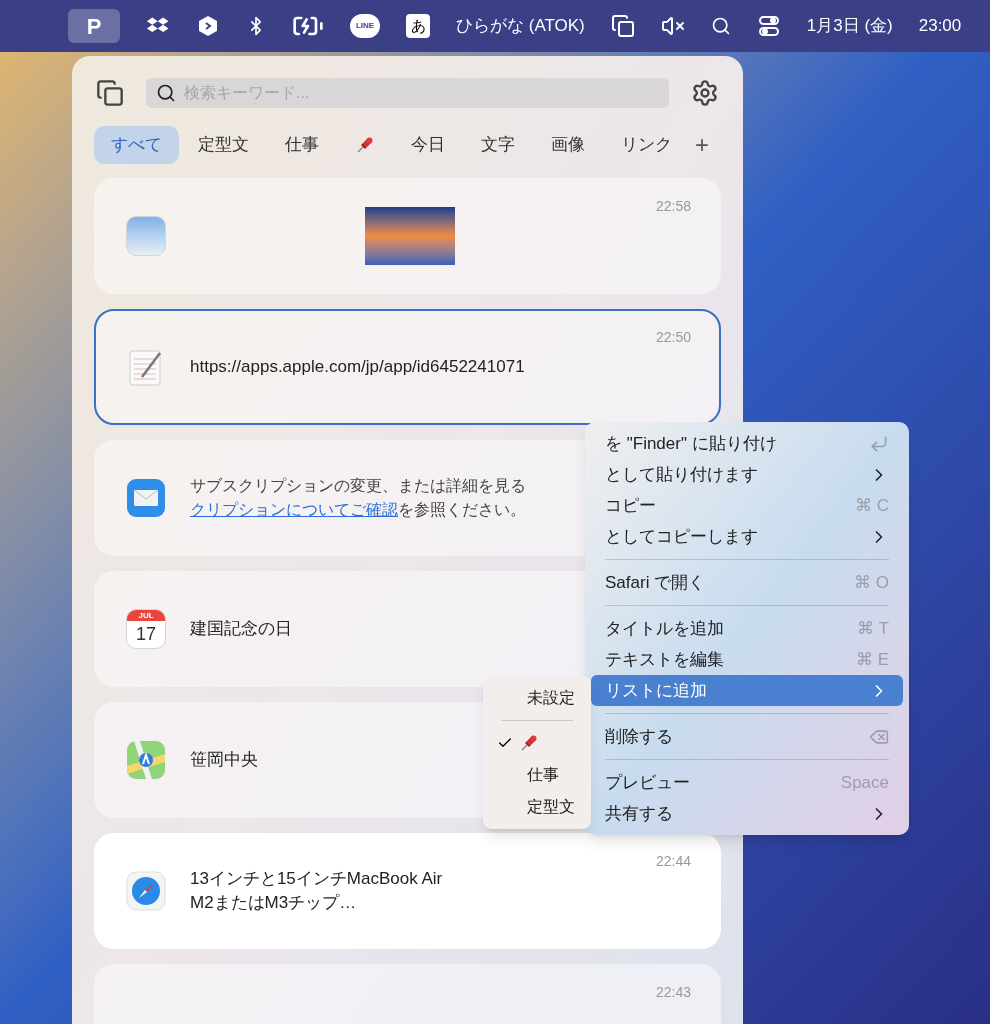 This screenshot has height=1024, width=990. I want to click on settings-icon, so click(705, 93).